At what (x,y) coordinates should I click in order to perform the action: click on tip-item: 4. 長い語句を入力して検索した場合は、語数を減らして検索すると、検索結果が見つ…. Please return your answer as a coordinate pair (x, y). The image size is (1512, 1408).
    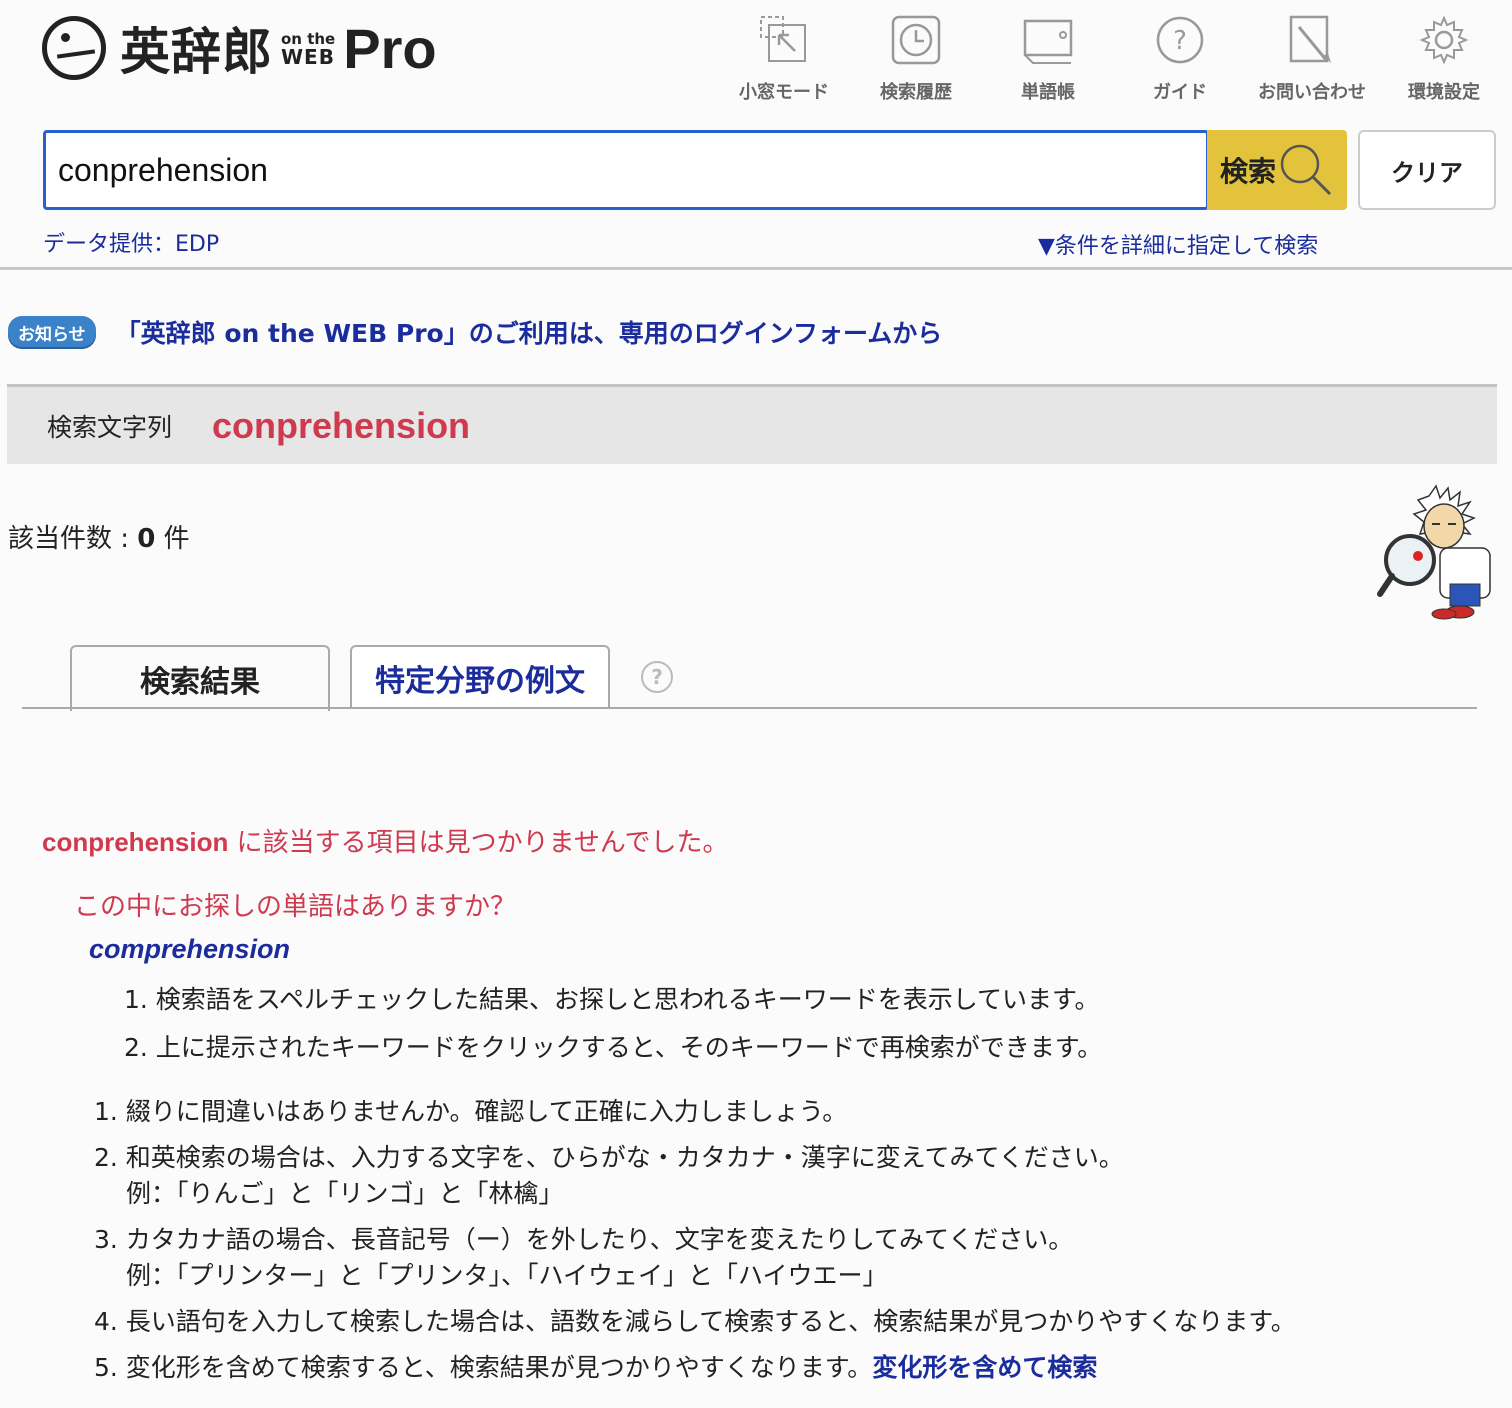
    Looking at the image, I should click on (695, 1322).